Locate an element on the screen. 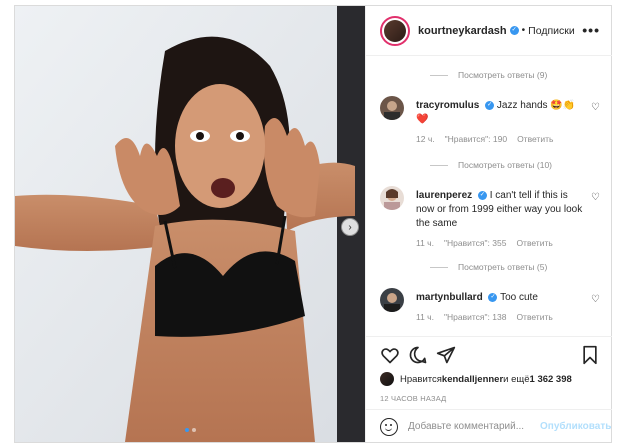 This screenshot has width=620, height=448. comment-body: martynbullard ✓ Too cute is located at coordinates (501, 298).